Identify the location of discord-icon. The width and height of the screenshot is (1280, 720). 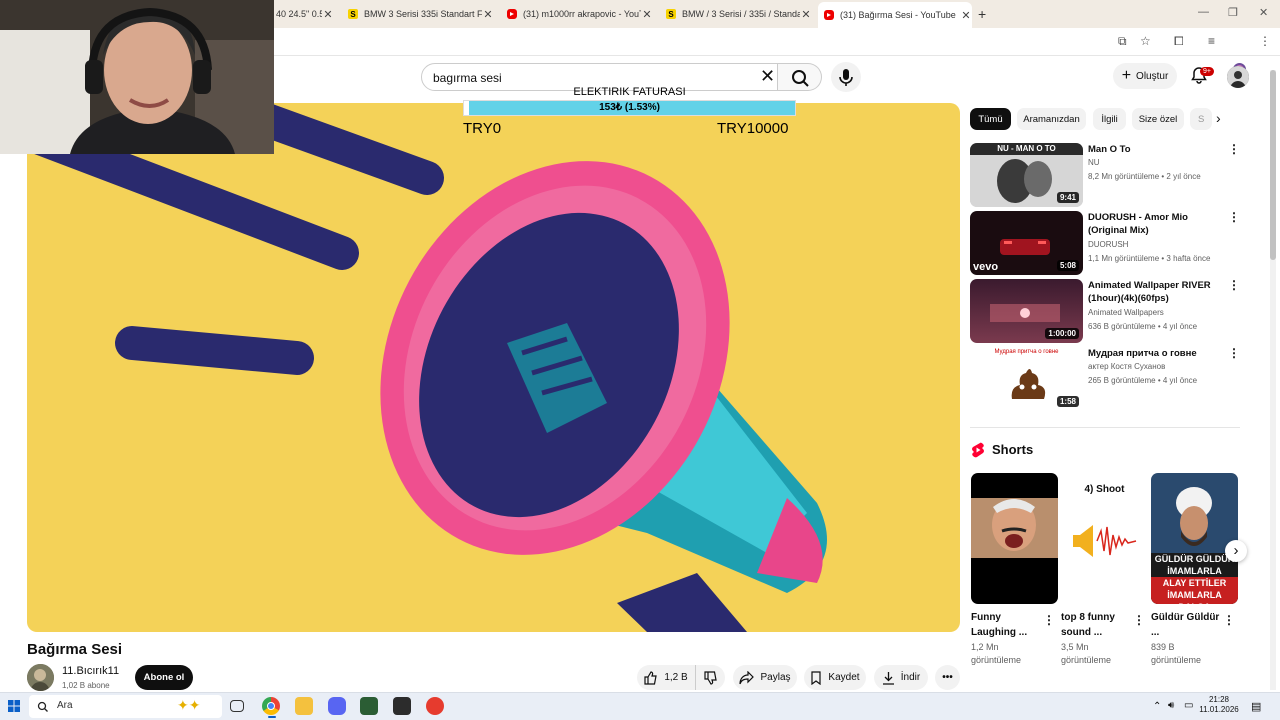
(337, 706).